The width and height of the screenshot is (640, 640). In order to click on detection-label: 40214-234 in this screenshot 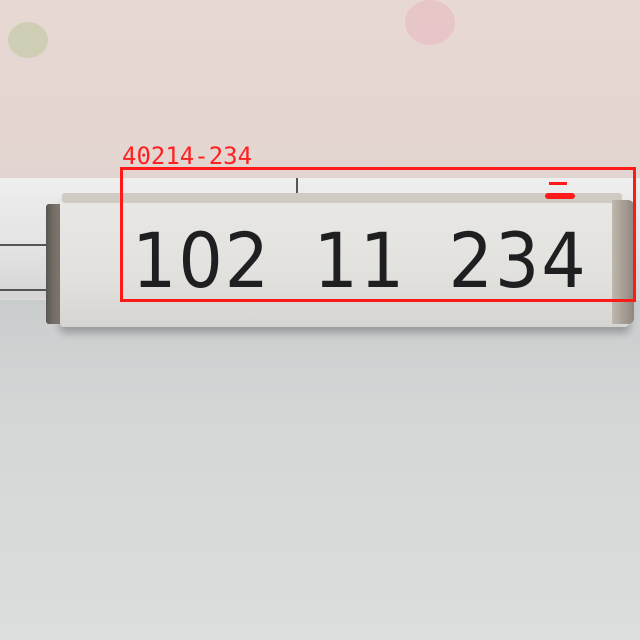, I will do `click(187, 156)`.